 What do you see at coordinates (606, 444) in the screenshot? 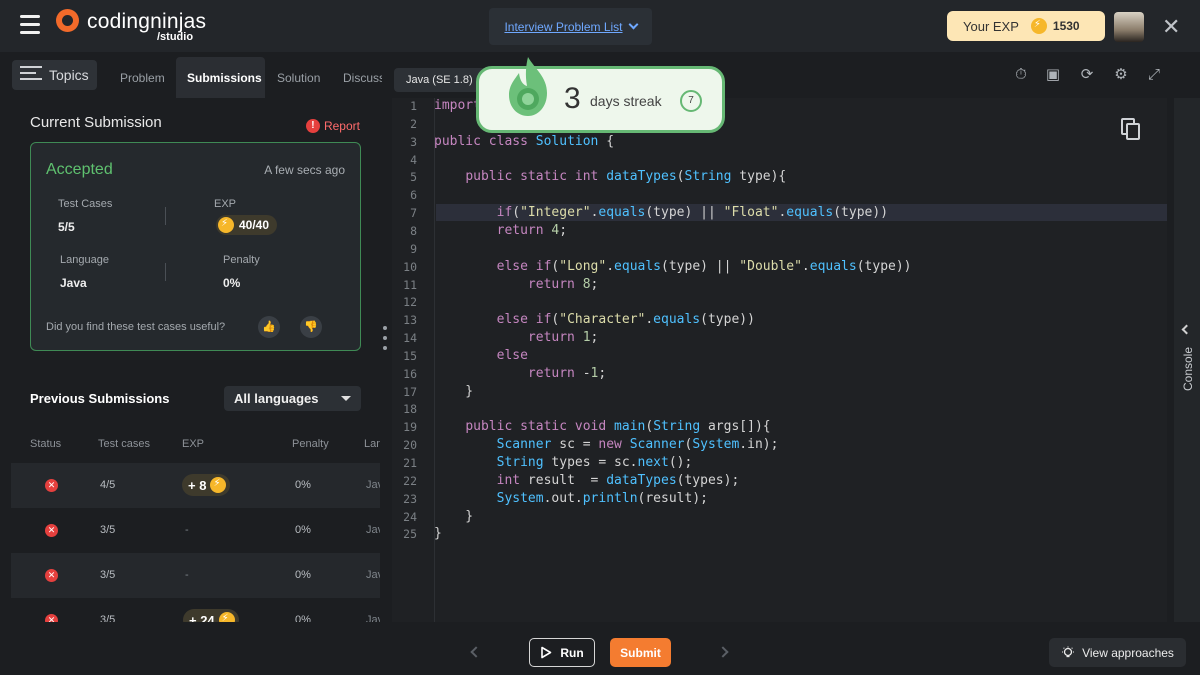
I see `code-line: Scanner sc = new Scanner(System.in);` at bounding box center [606, 444].